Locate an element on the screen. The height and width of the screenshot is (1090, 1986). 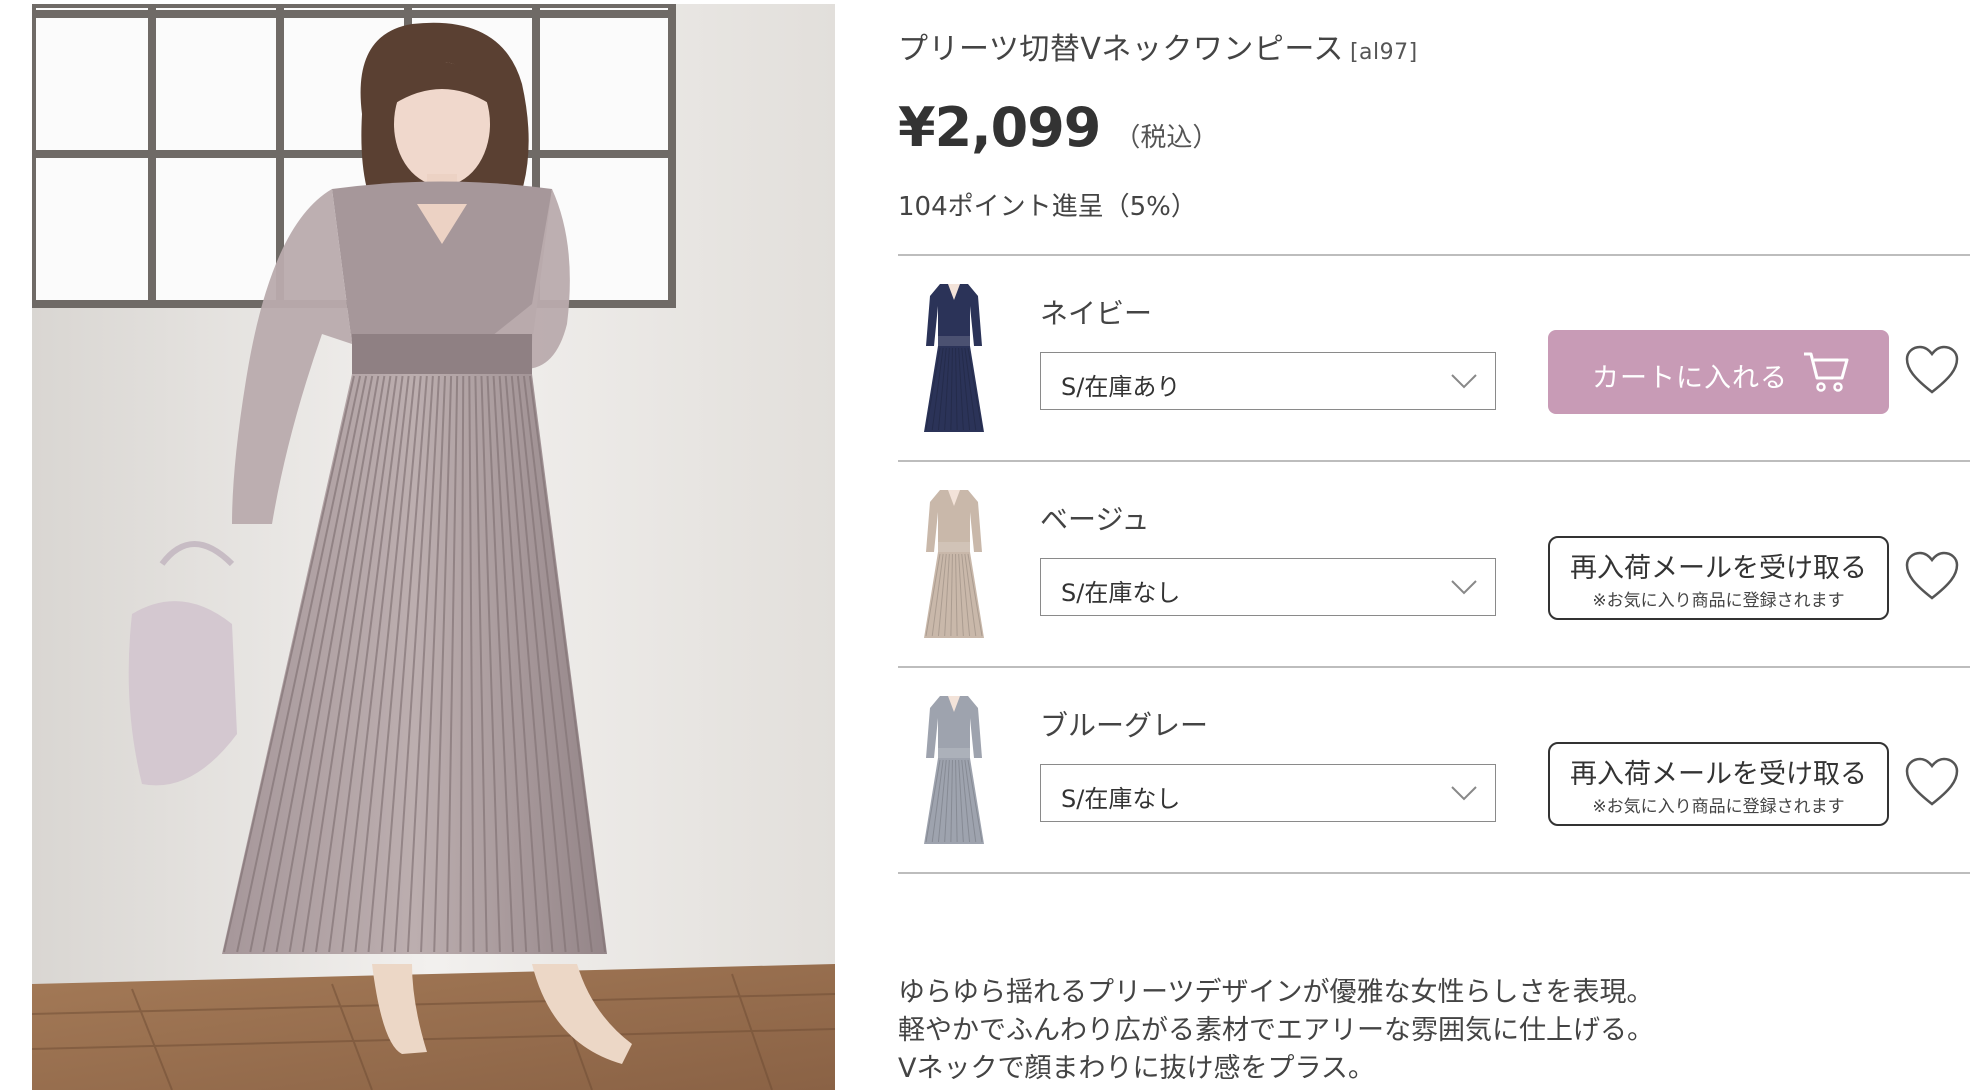
tax-note: （税込） is located at coordinates (1166, 138).